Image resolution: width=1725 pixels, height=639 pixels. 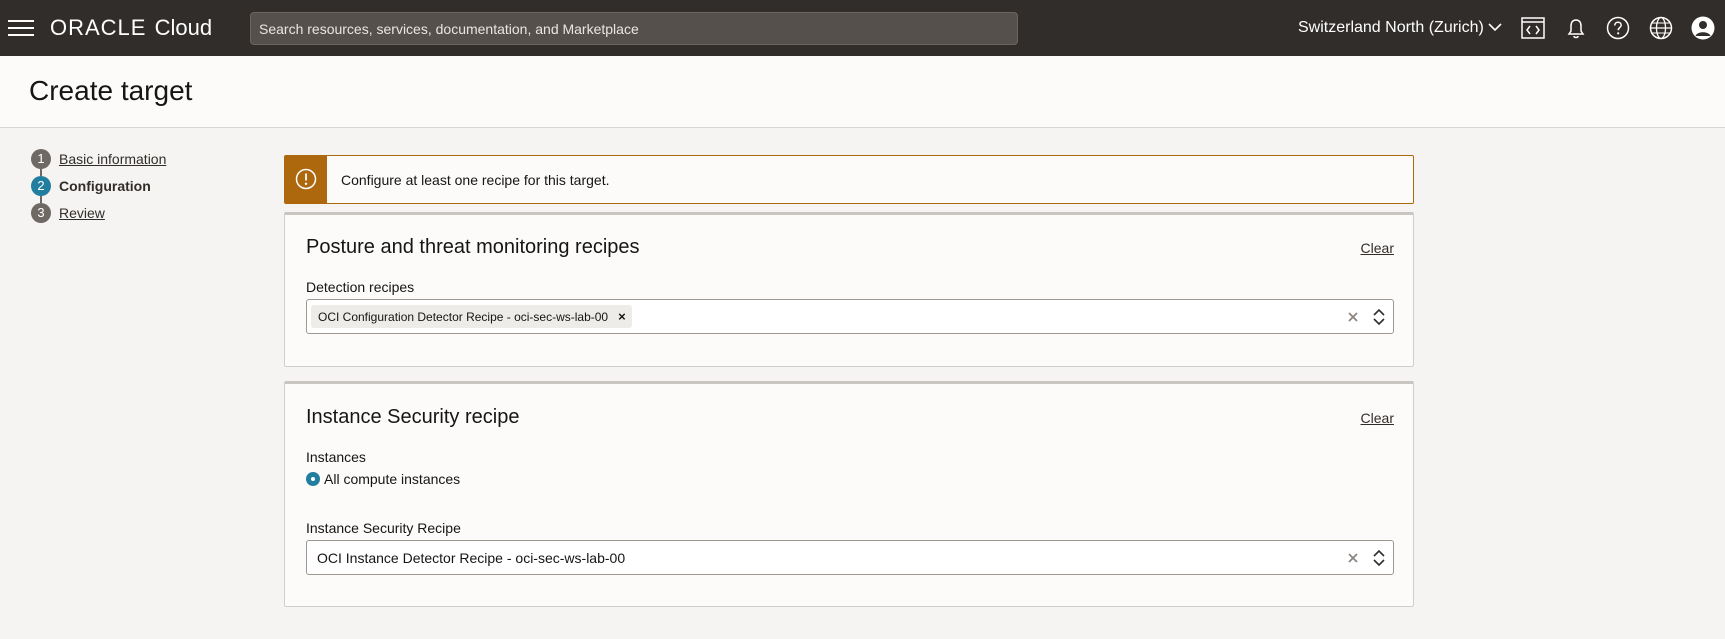 What do you see at coordinates (41, 213) in the screenshot?
I see `step-number: 3` at bounding box center [41, 213].